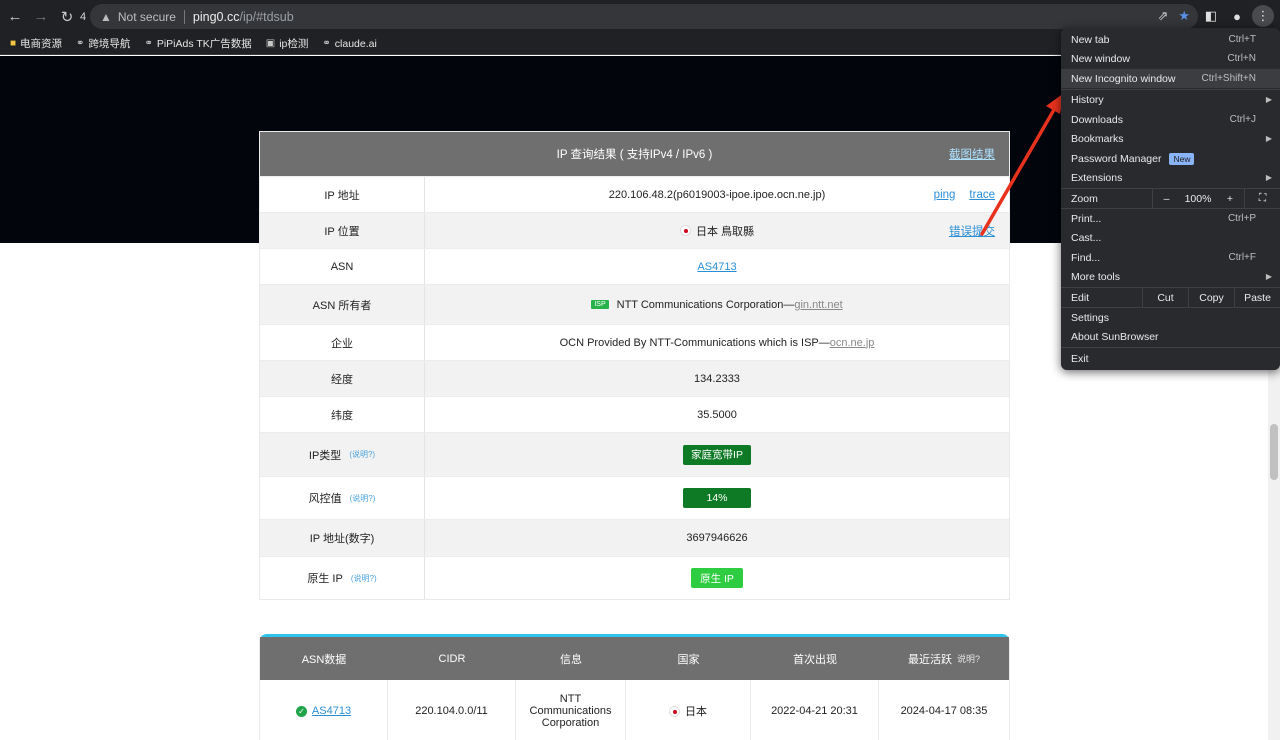  What do you see at coordinates (1170, 138) in the screenshot?
I see `menu-item-bookmarks: Bookmarks ▶` at bounding box center [1170, 138].